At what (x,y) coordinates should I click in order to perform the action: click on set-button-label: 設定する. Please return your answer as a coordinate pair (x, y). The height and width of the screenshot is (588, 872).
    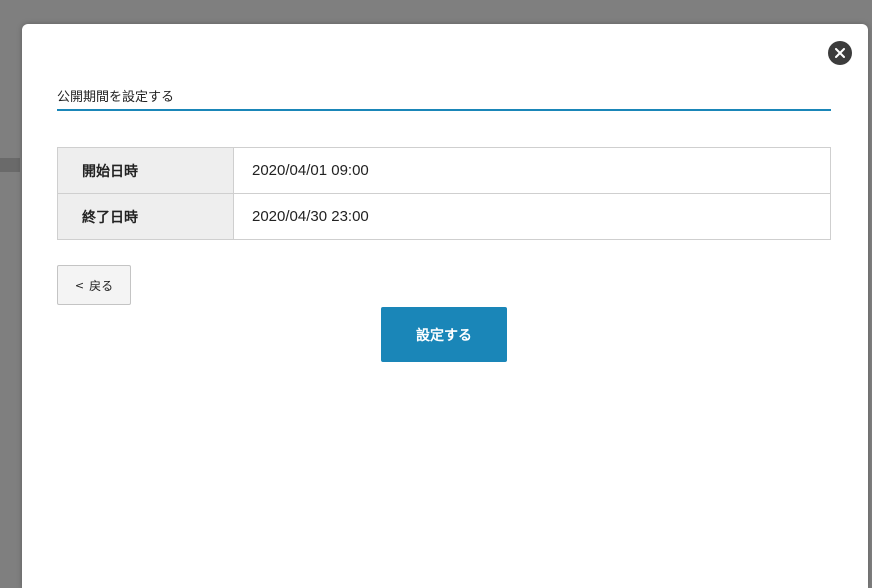
    Looking at the image, I should click on (444, 335).